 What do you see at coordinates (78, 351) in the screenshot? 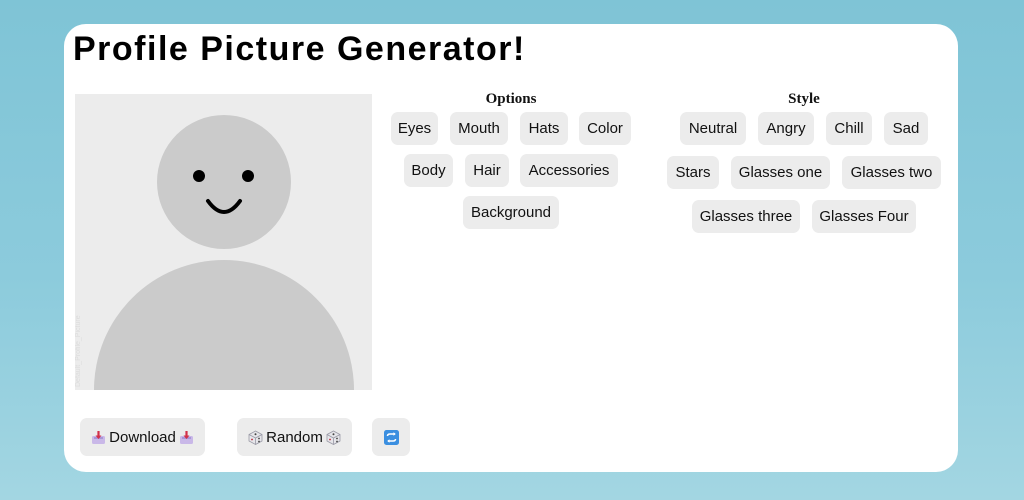
I see `preview-watermark: Default_Profile_Picture` at bounding box center [78, 351].